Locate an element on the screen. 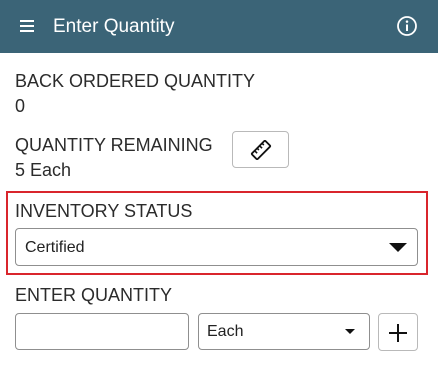  info-button is located at coordinates (407, 26).